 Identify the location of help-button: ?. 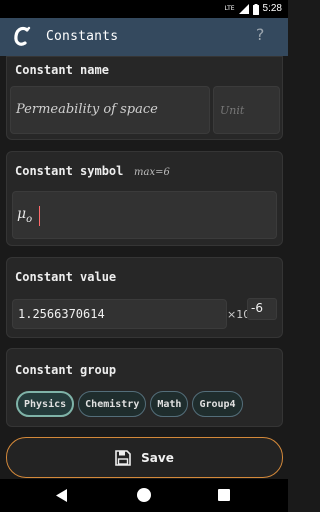
(260, 34).